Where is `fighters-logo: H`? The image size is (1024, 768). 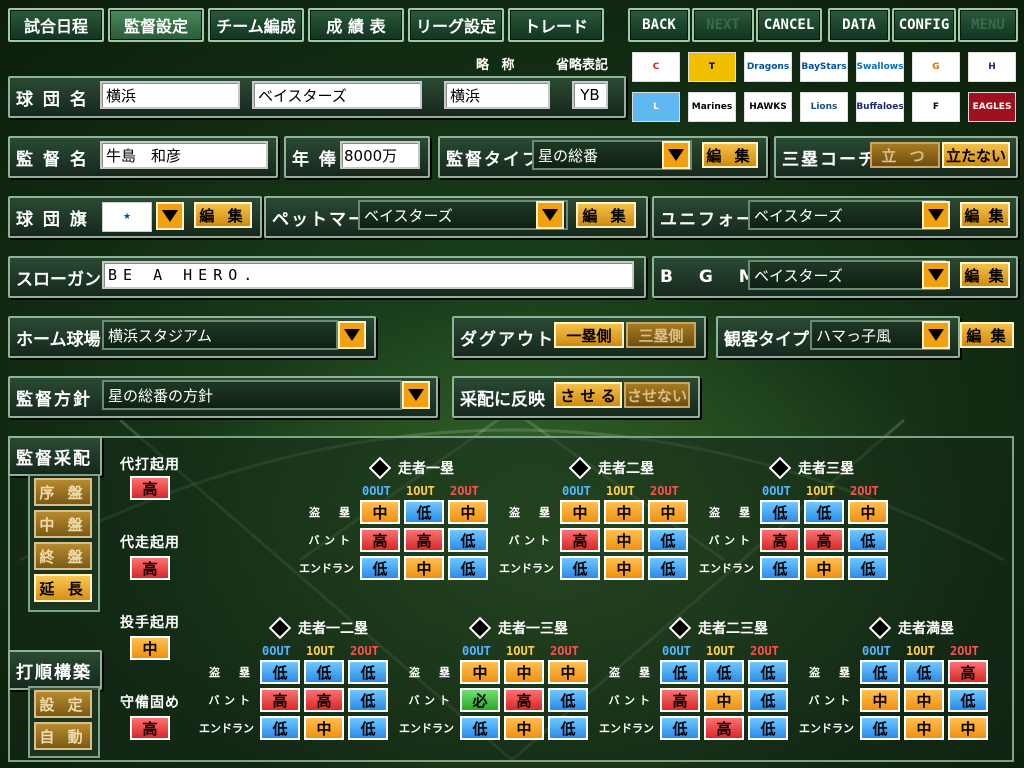
fighters-logo: H is located at coordinates (992, 67).